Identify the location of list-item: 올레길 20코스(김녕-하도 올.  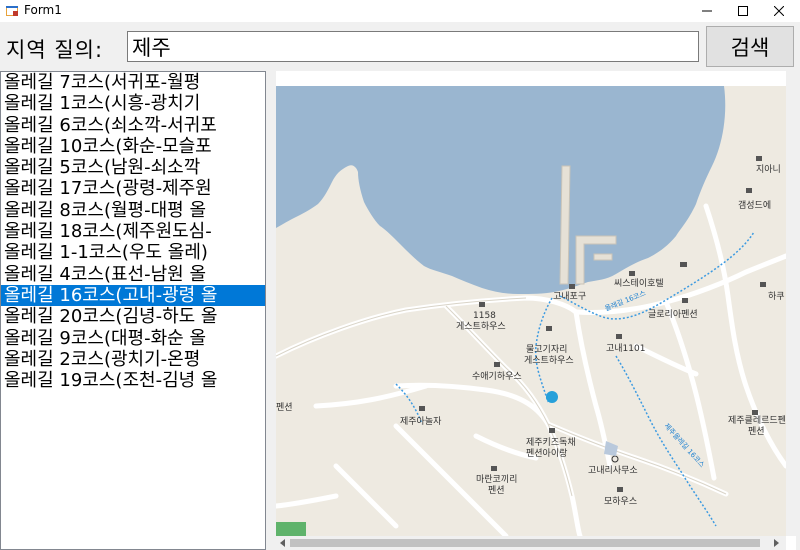
(133, 316).